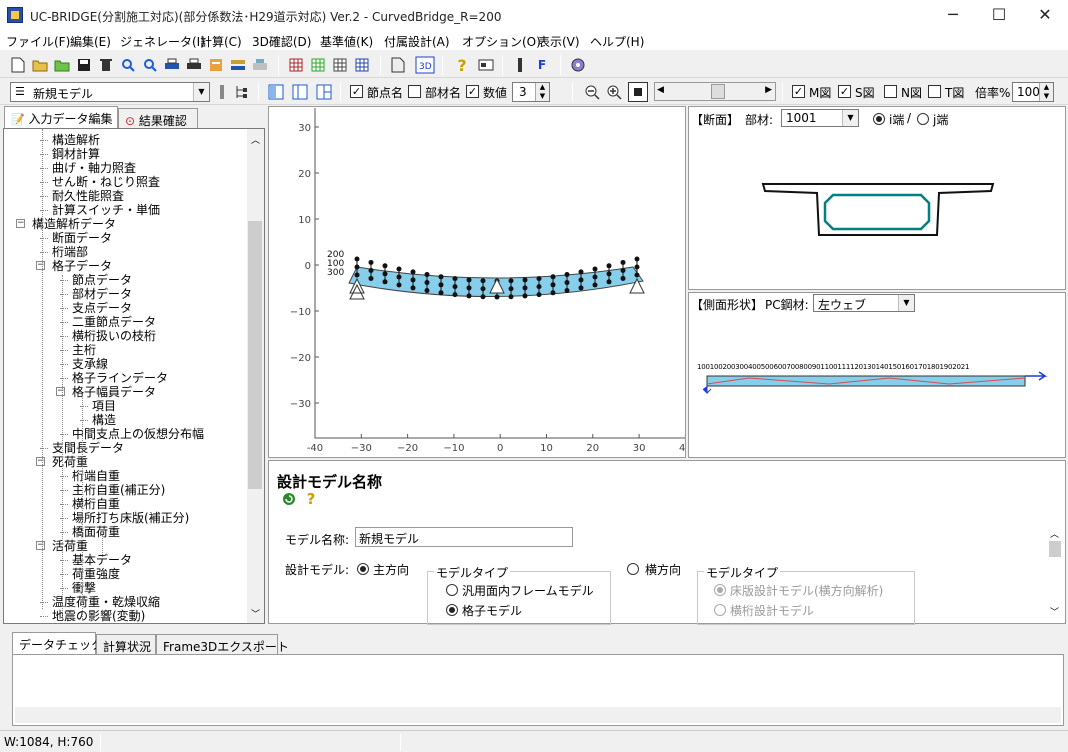 Image resolution: width=1068 pixels, height=752 pixels. I want to click on find-next-icon, so click(150, 65).